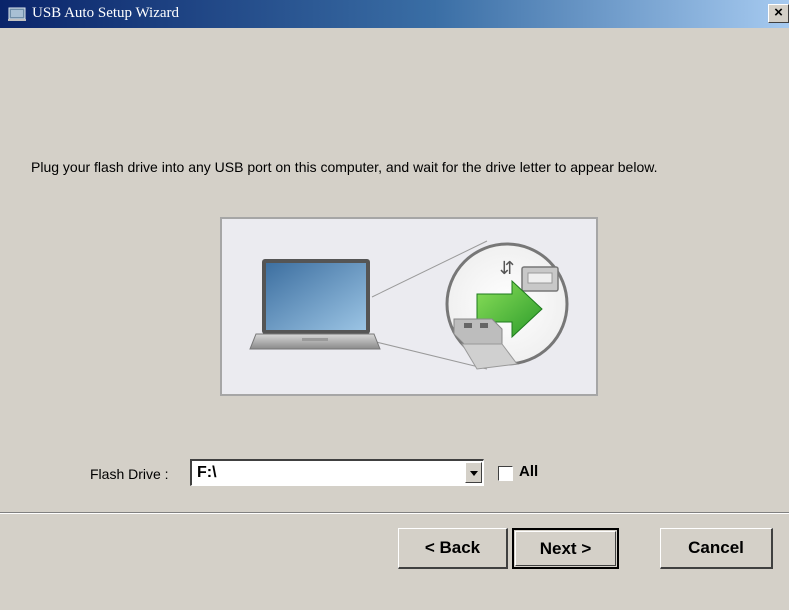 Image resolution: width=789 pixels, height=610 pixels. I want to click on all-checkbox, so click(505, 473).